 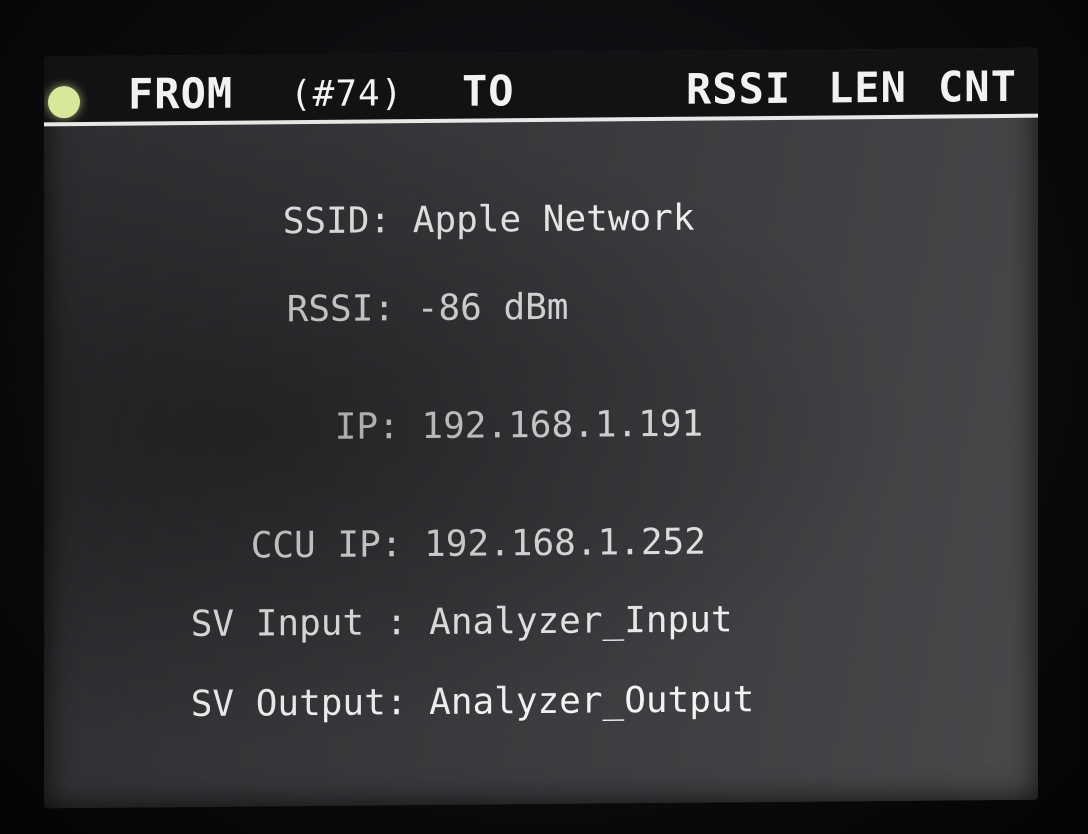 I want to click on ip-label: IP:, so click(x=367, y=427).